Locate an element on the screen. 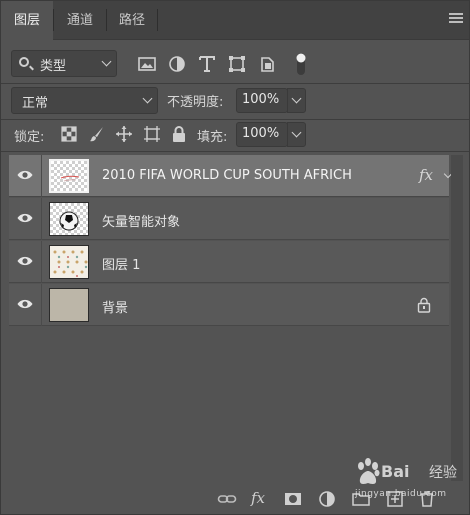 The height and width of the screenshot is (515, 470). layer-row-background: 背景 is located at coordinates (229, 305).